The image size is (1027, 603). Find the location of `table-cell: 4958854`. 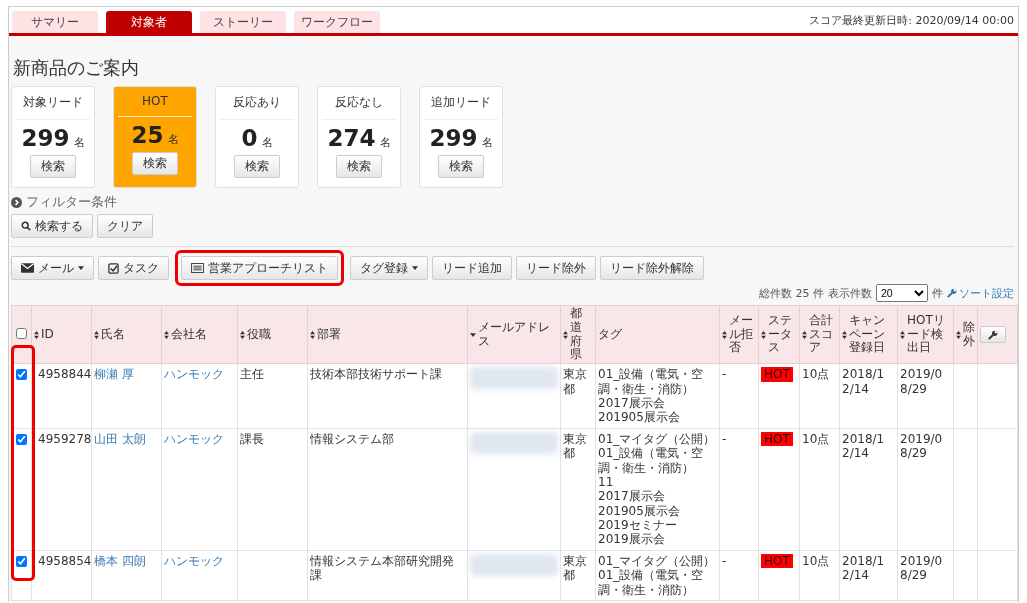

table-cell: 4958854 is located at coordinates (65, 560).